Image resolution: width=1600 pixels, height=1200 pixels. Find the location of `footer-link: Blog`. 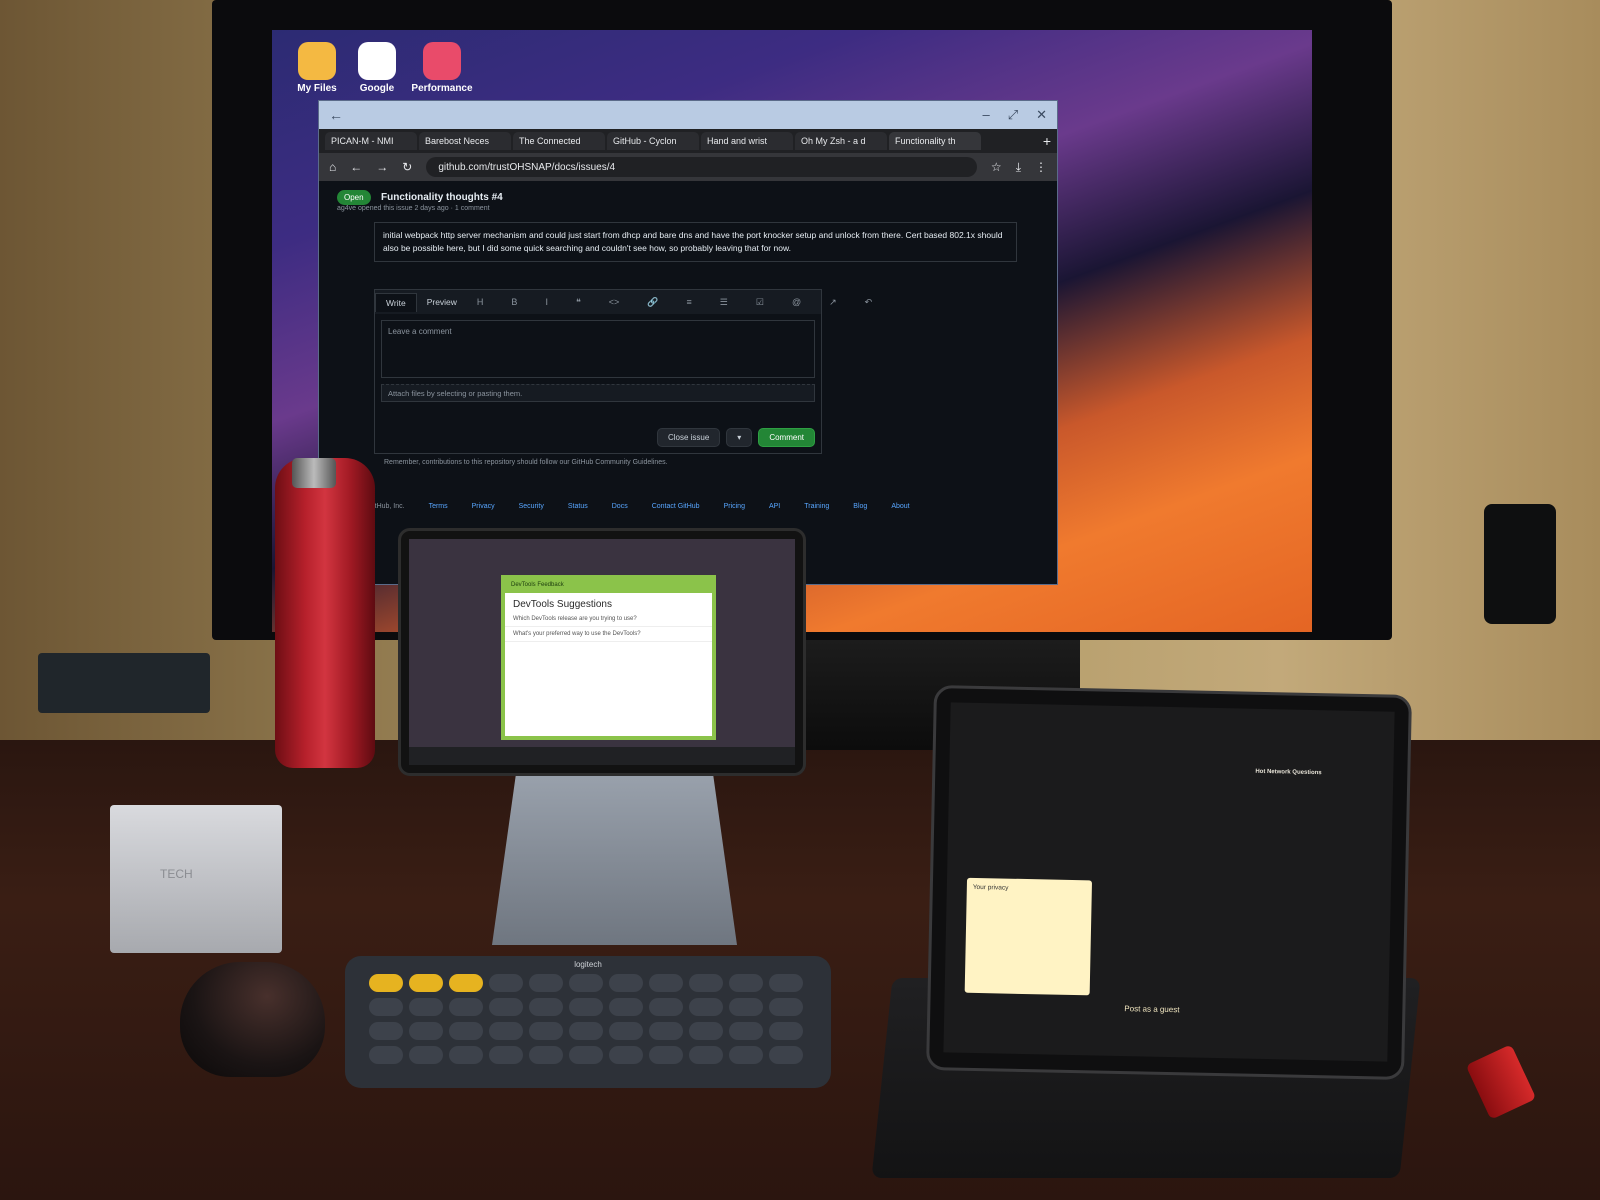

footer-link: Blog is located at coordinates (860, 506).